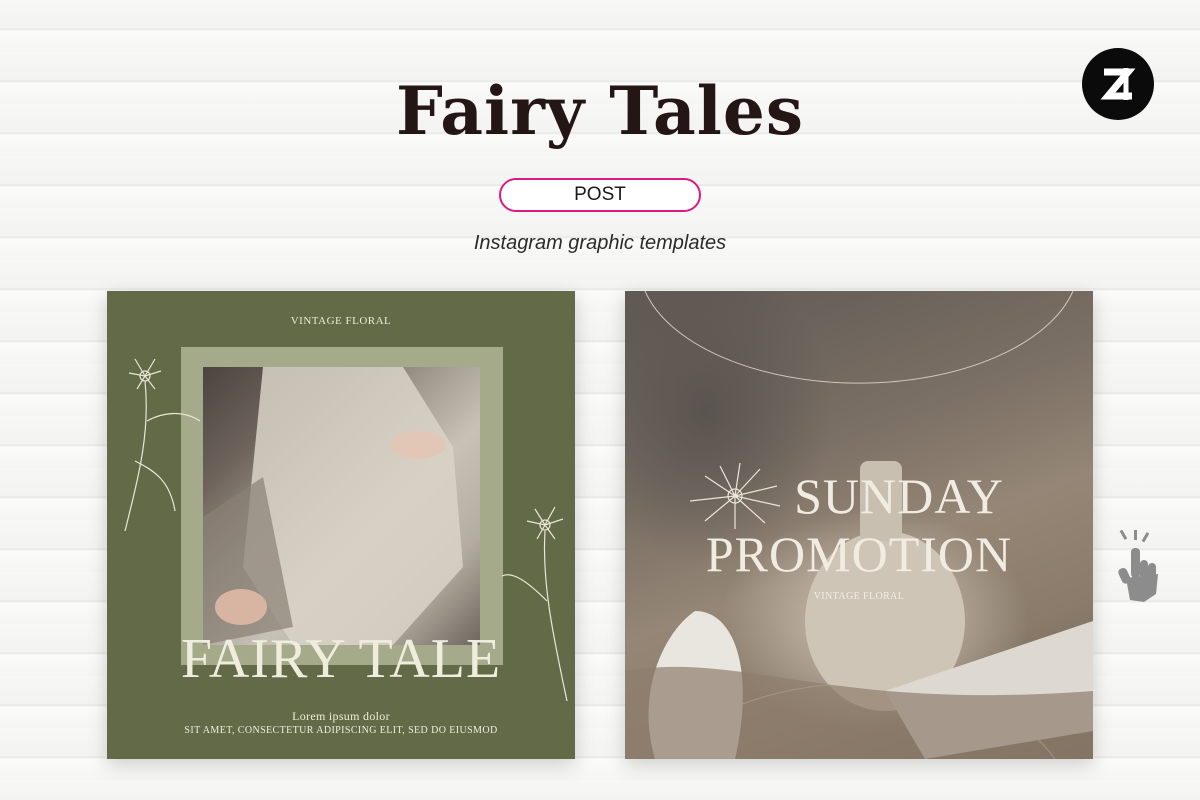 Image resolution: width=1200 pixels, height=800 pixels. I want to click on post-badge: POST, so click(600, 195).